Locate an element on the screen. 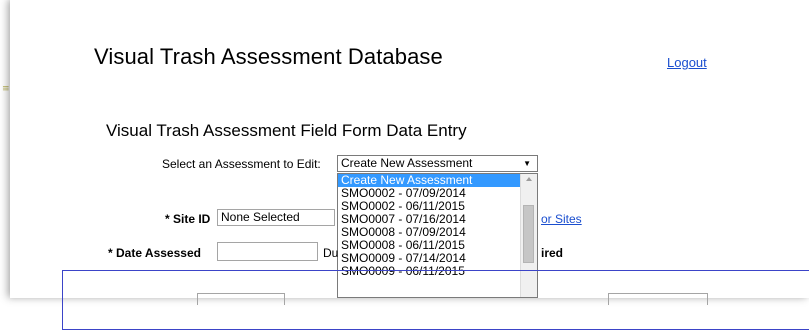  logout-link: Logout is located at coordinates (687, 62).